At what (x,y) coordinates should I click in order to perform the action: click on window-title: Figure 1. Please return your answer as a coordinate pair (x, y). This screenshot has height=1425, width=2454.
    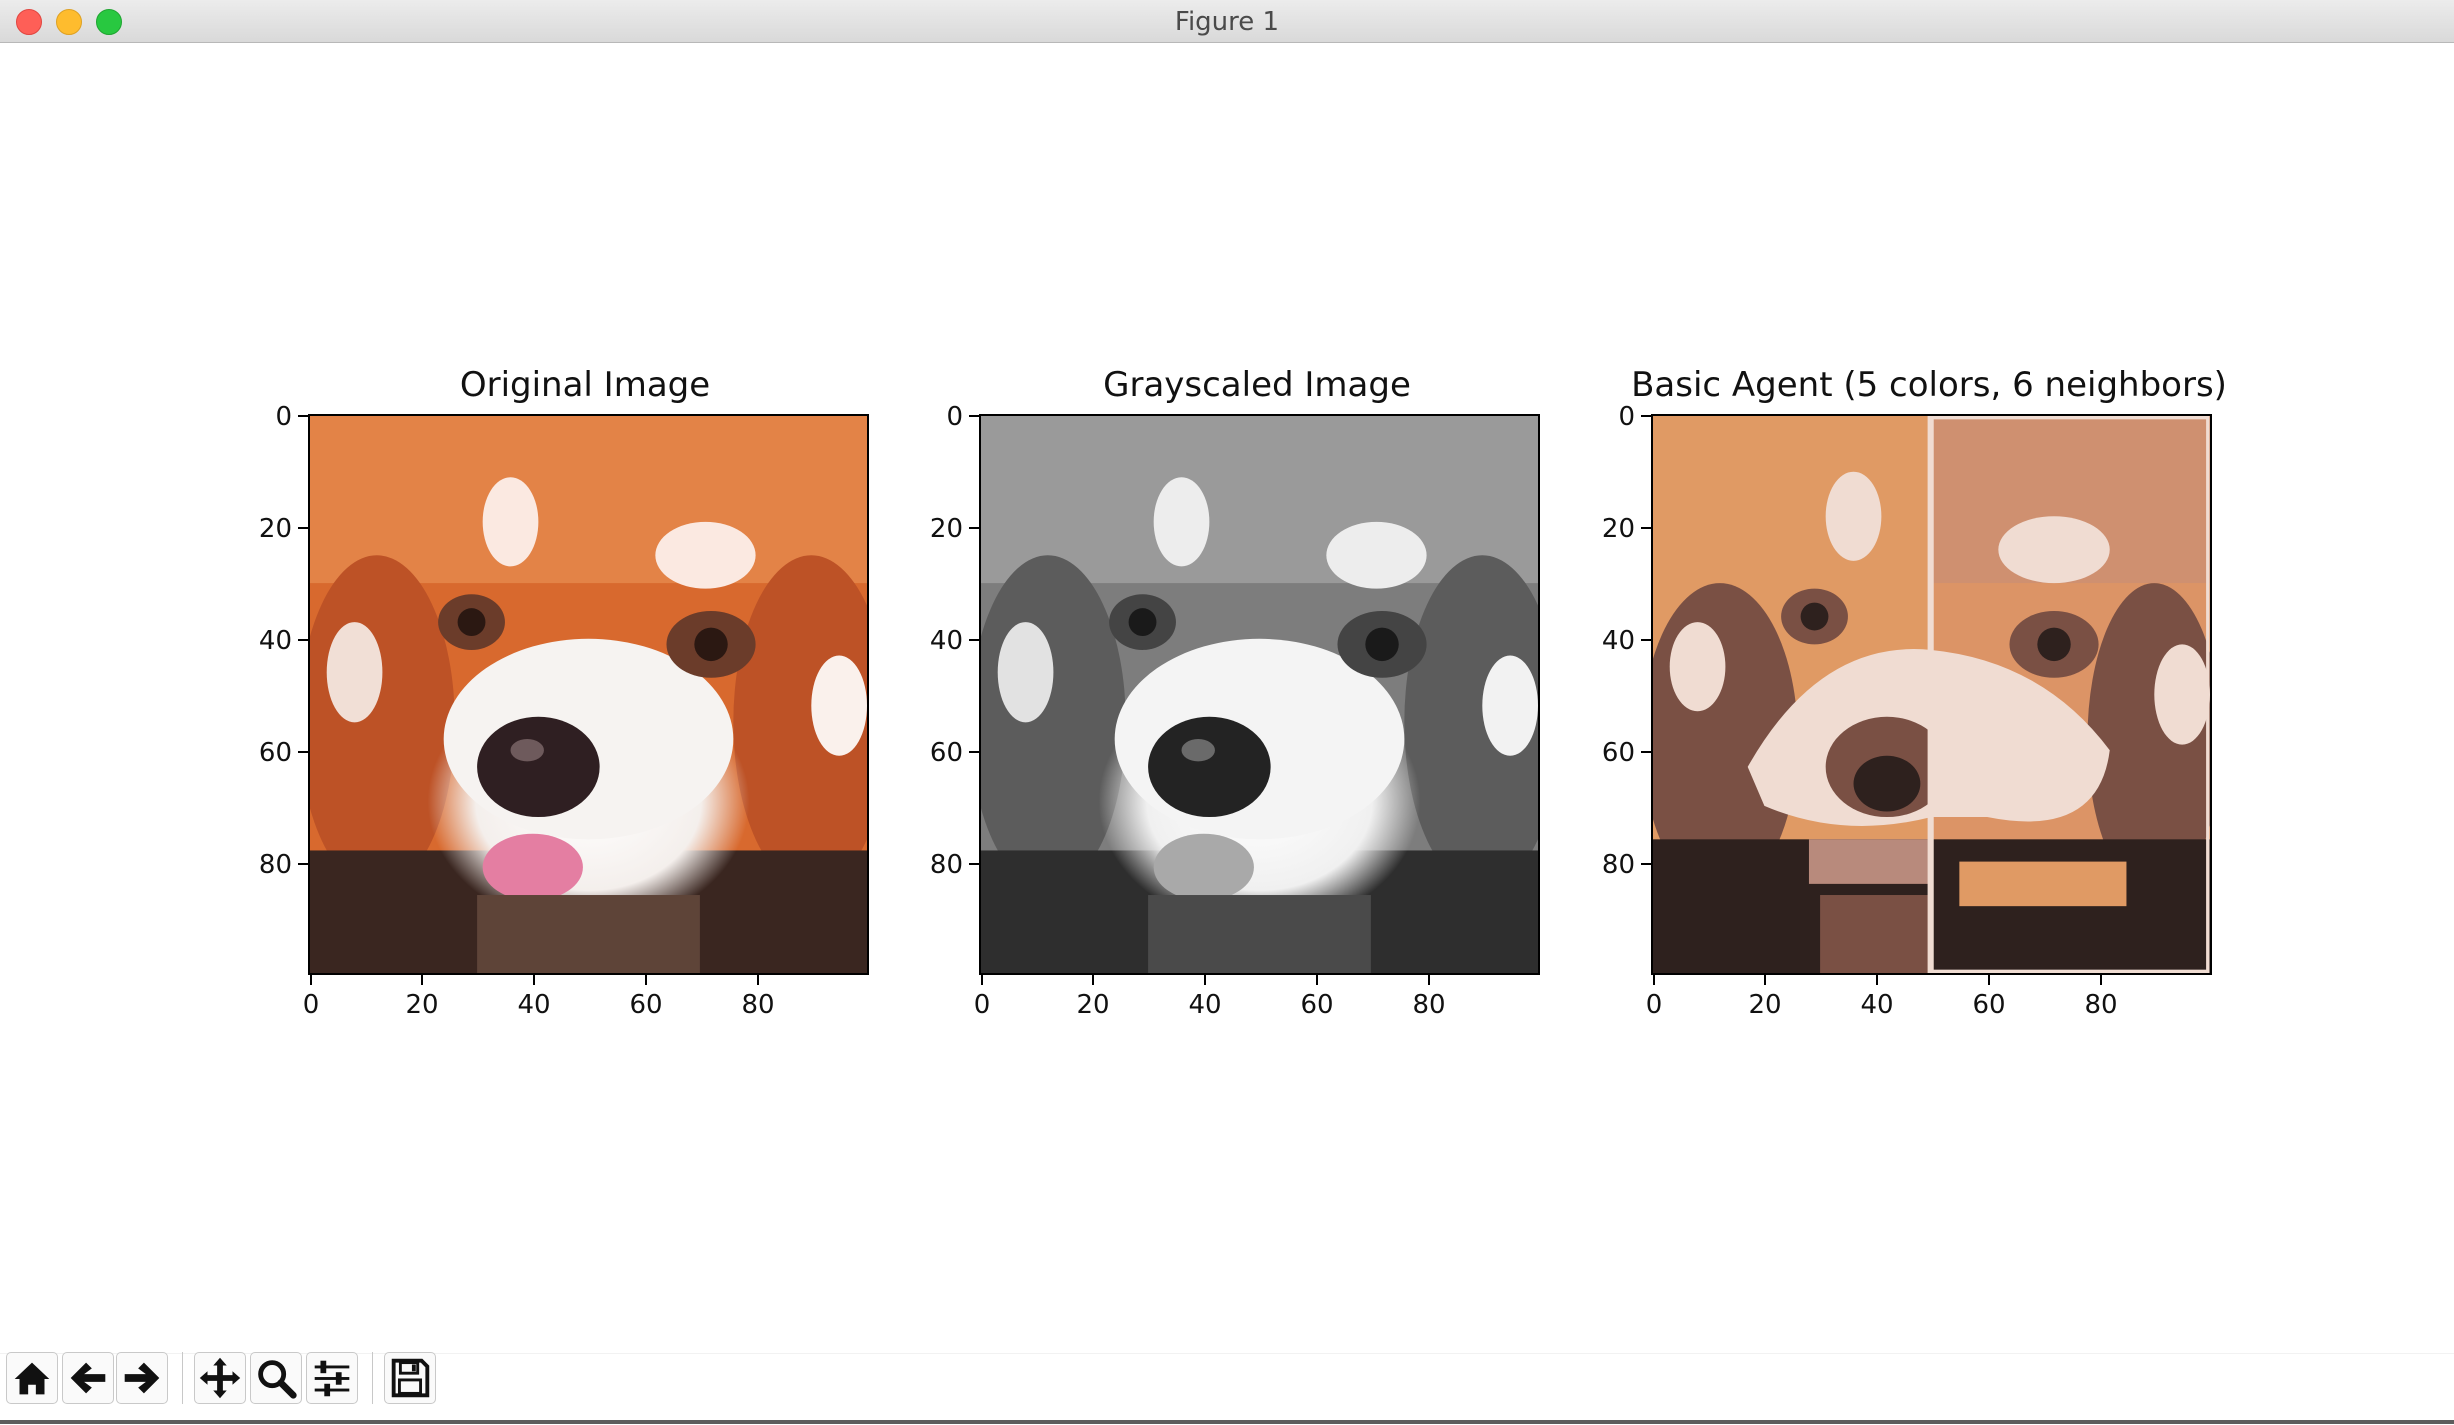
    Looking at the image, I should click on (1227, 22).